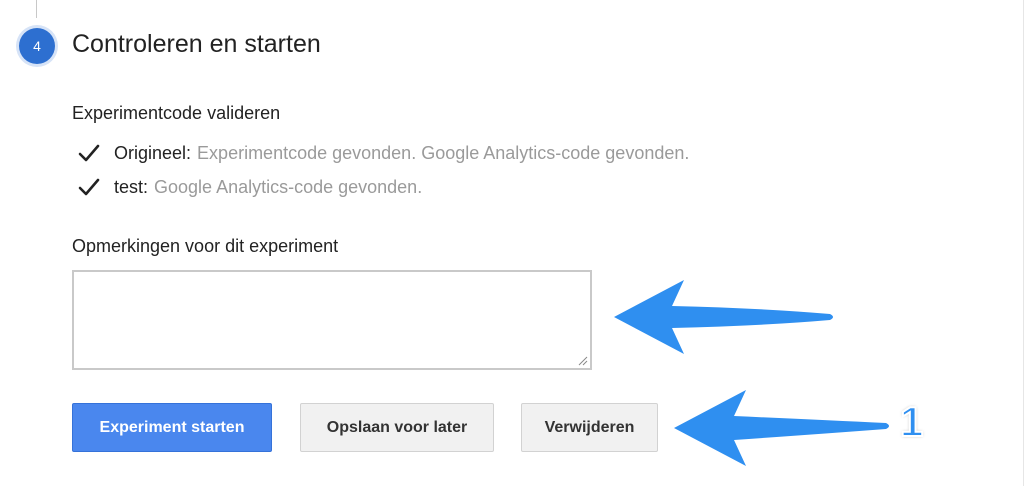  I want to click on step-title: Controleren en starten, so click(196, 44).